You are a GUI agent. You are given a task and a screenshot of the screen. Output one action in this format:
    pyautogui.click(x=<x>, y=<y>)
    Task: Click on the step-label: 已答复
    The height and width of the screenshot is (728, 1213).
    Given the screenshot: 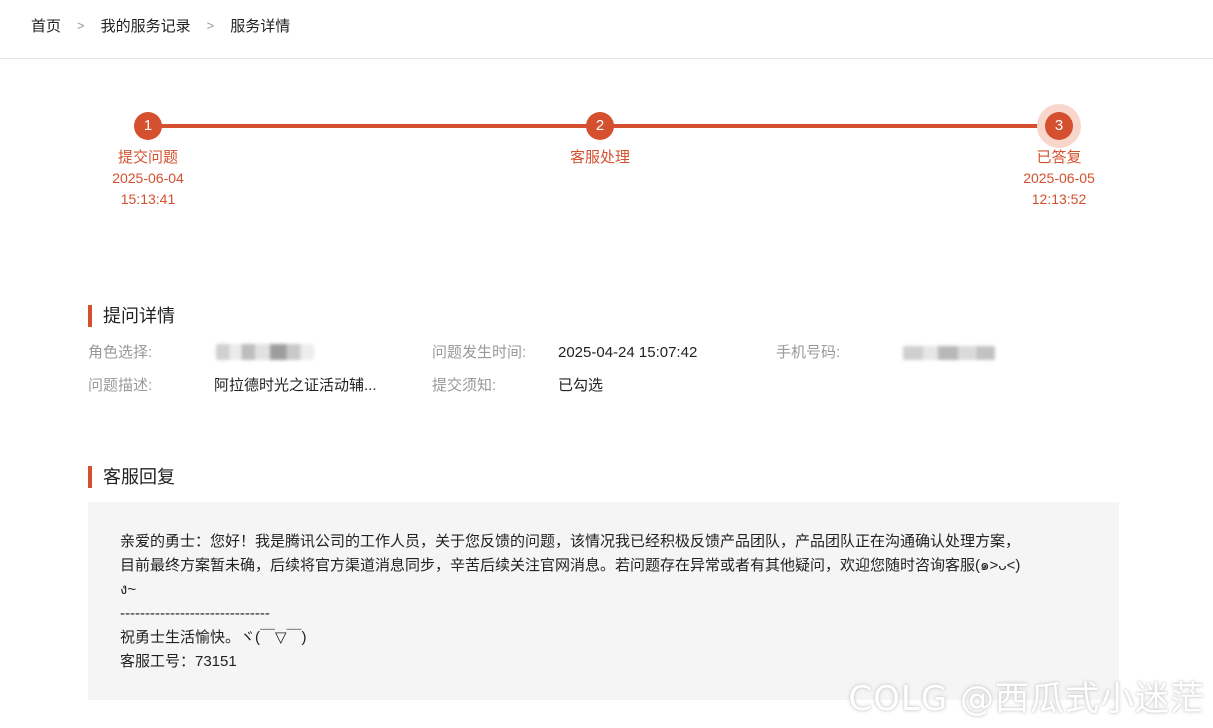 What is the action you would take?
    pyautogui.click(x=1059, y=157)
    